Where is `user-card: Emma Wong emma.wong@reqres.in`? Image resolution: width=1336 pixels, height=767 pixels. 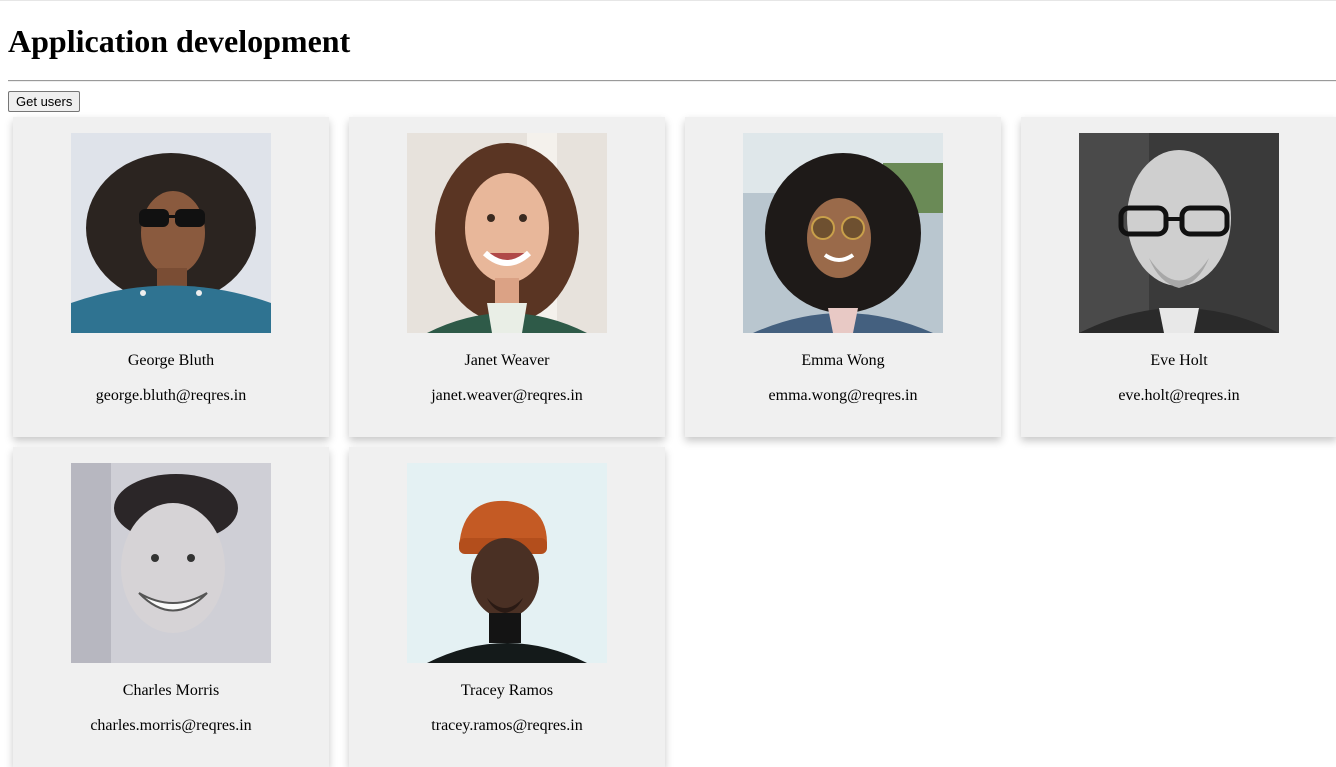
user-card: Emma Wong emma.wong@reqres.in is located at coordinates (843, 277).